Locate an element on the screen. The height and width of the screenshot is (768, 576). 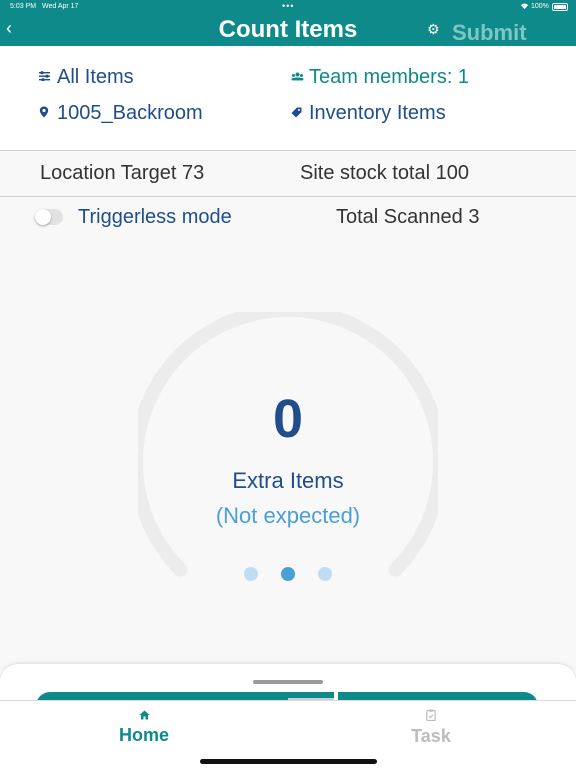
inventory-items-filter: Inventory Items is located at coordinates (368, 113).